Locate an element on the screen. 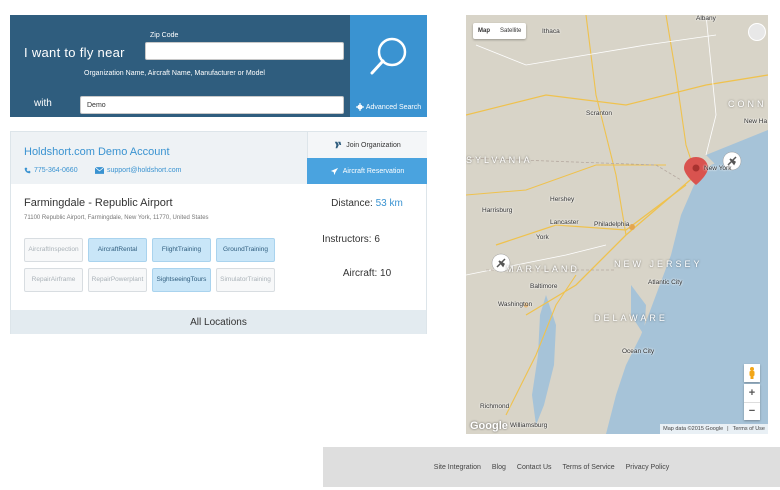 This screenshot has width=780, height=490. zoom-out-button: − is located at coordinates (752, 412).